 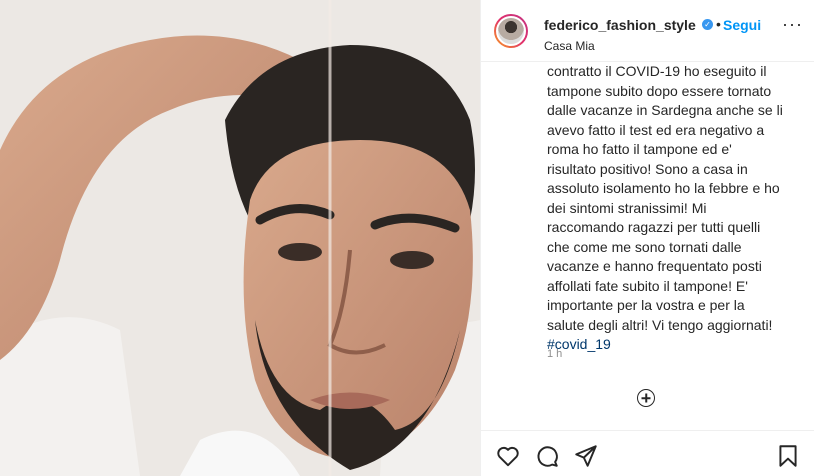 What do you see at coordinates (792, 24) in the screenshot?
I see `more-options-icon: ···` at bounding box center [792, 24].